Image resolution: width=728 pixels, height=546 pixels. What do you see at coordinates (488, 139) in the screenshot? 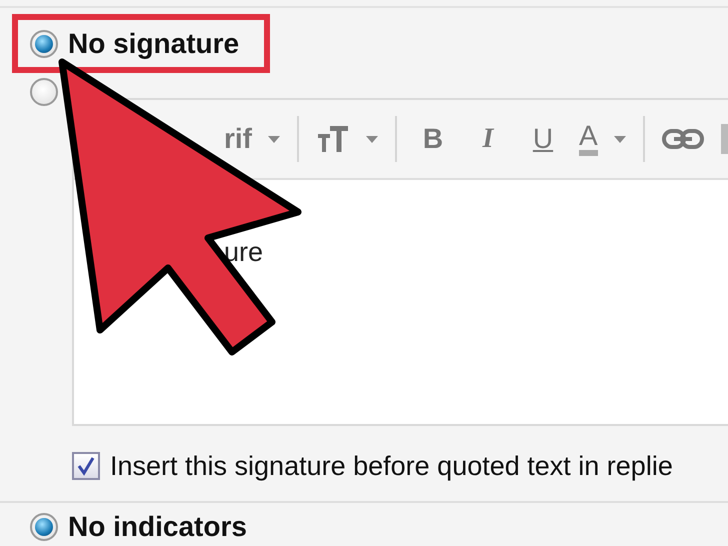
I see `italic-button: I` at bounding box center [488, 139].